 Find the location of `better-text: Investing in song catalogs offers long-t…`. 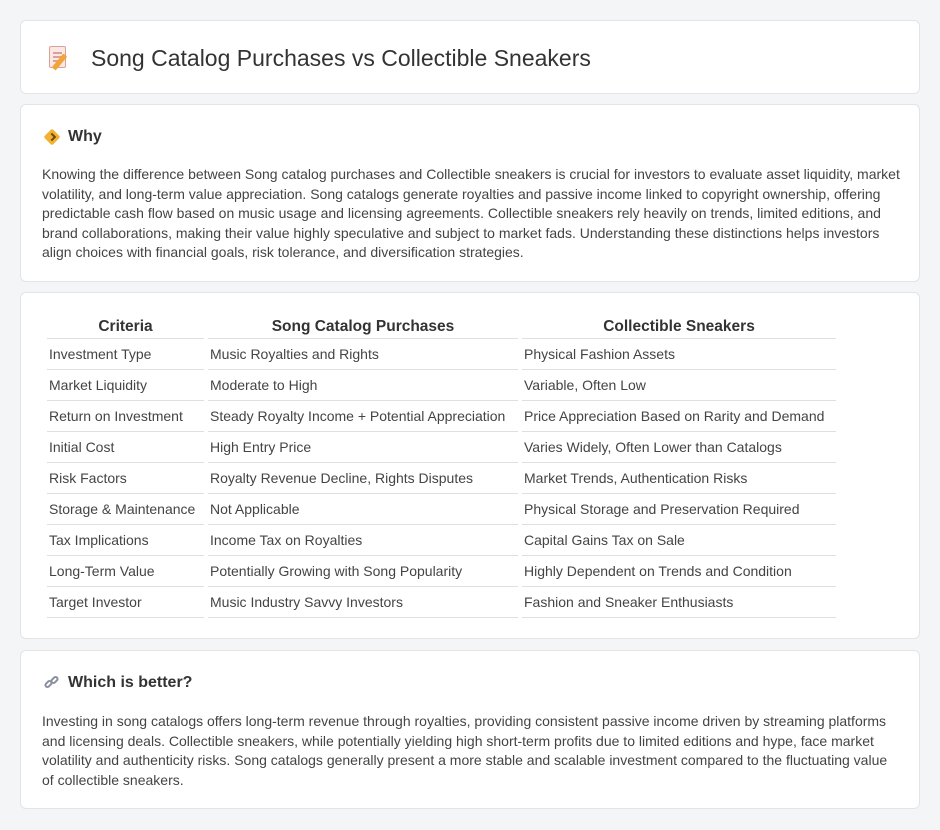

better-text: Investing in song catalogs offers long-t… is located at coordinates (465, 750).